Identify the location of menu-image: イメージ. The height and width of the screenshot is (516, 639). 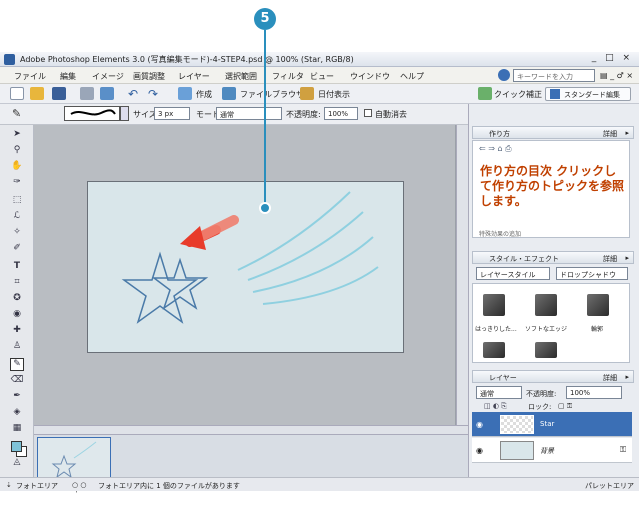
(108, 76).